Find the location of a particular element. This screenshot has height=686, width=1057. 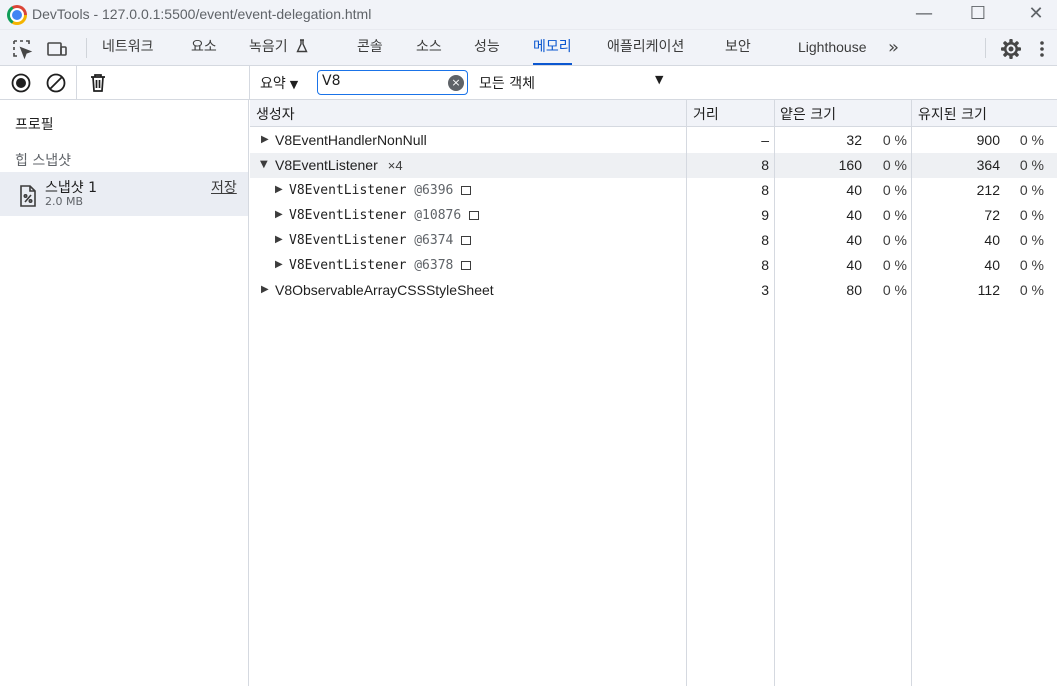

retained-size-value: 40 is located at coordinates (992, 240).